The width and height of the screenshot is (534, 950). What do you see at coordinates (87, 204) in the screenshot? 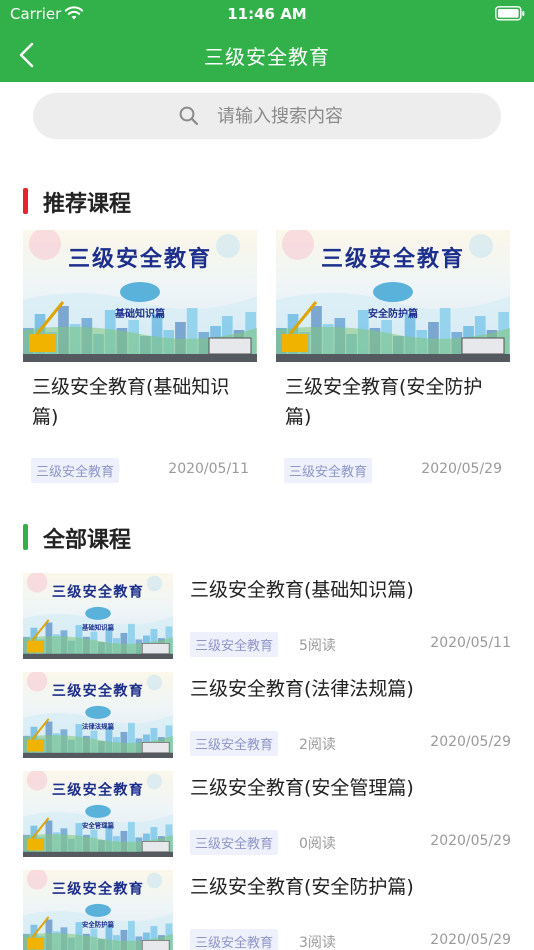
I see `section-title-recommended: 推荐课程` at bounding box center [87, 204].